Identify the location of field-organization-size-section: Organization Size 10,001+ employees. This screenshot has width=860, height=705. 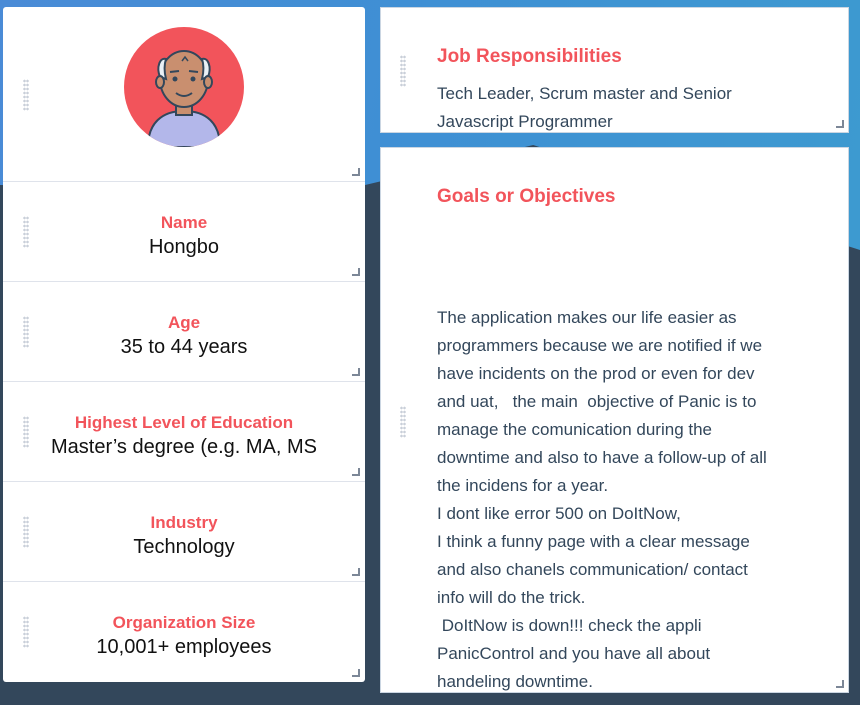
(184, 632).